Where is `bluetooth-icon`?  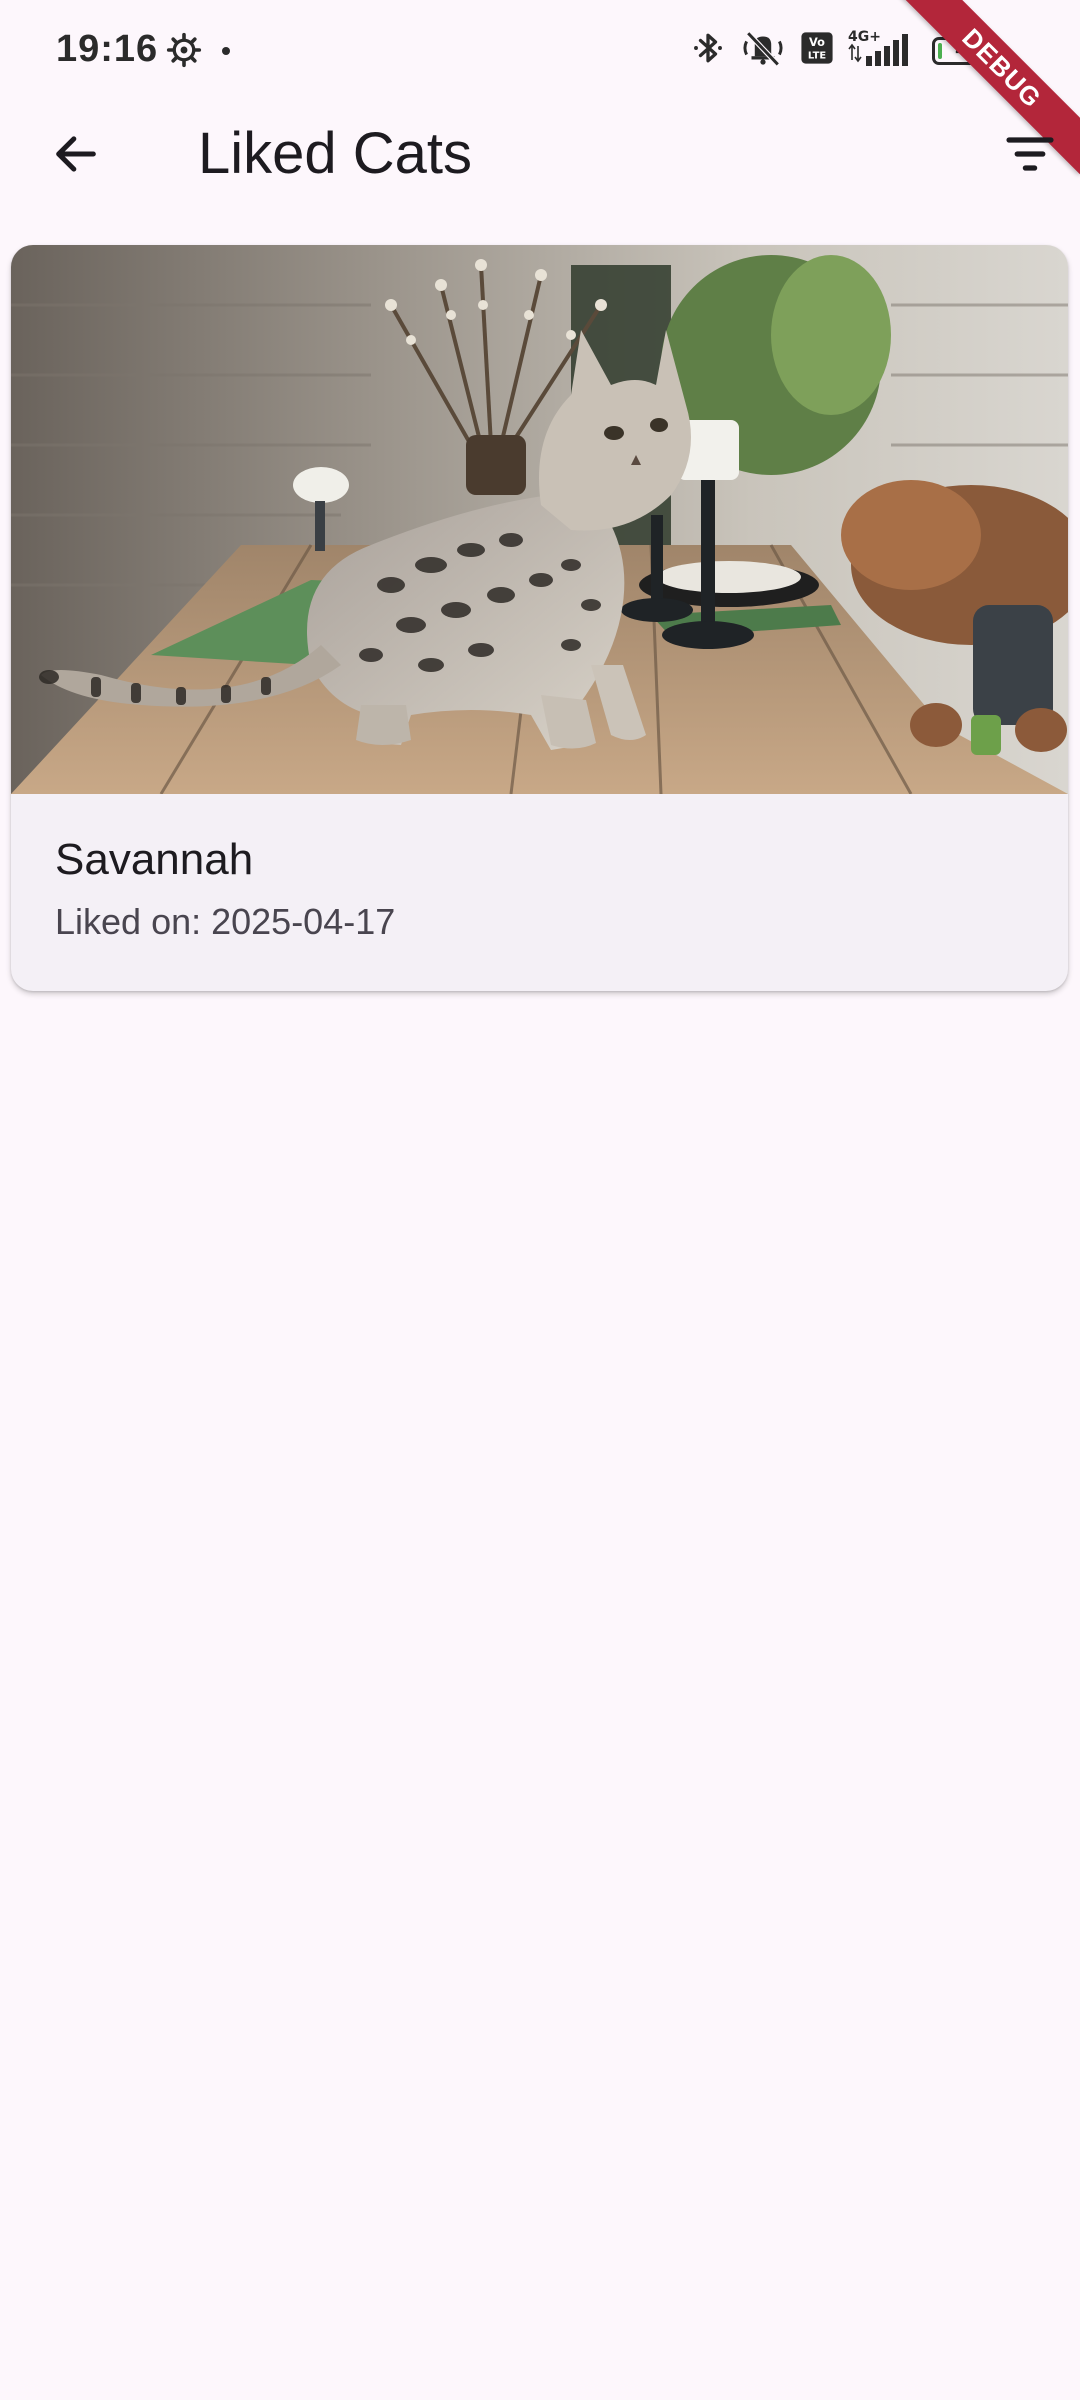 bluetooth-icon is located at coordinates (708, 50).